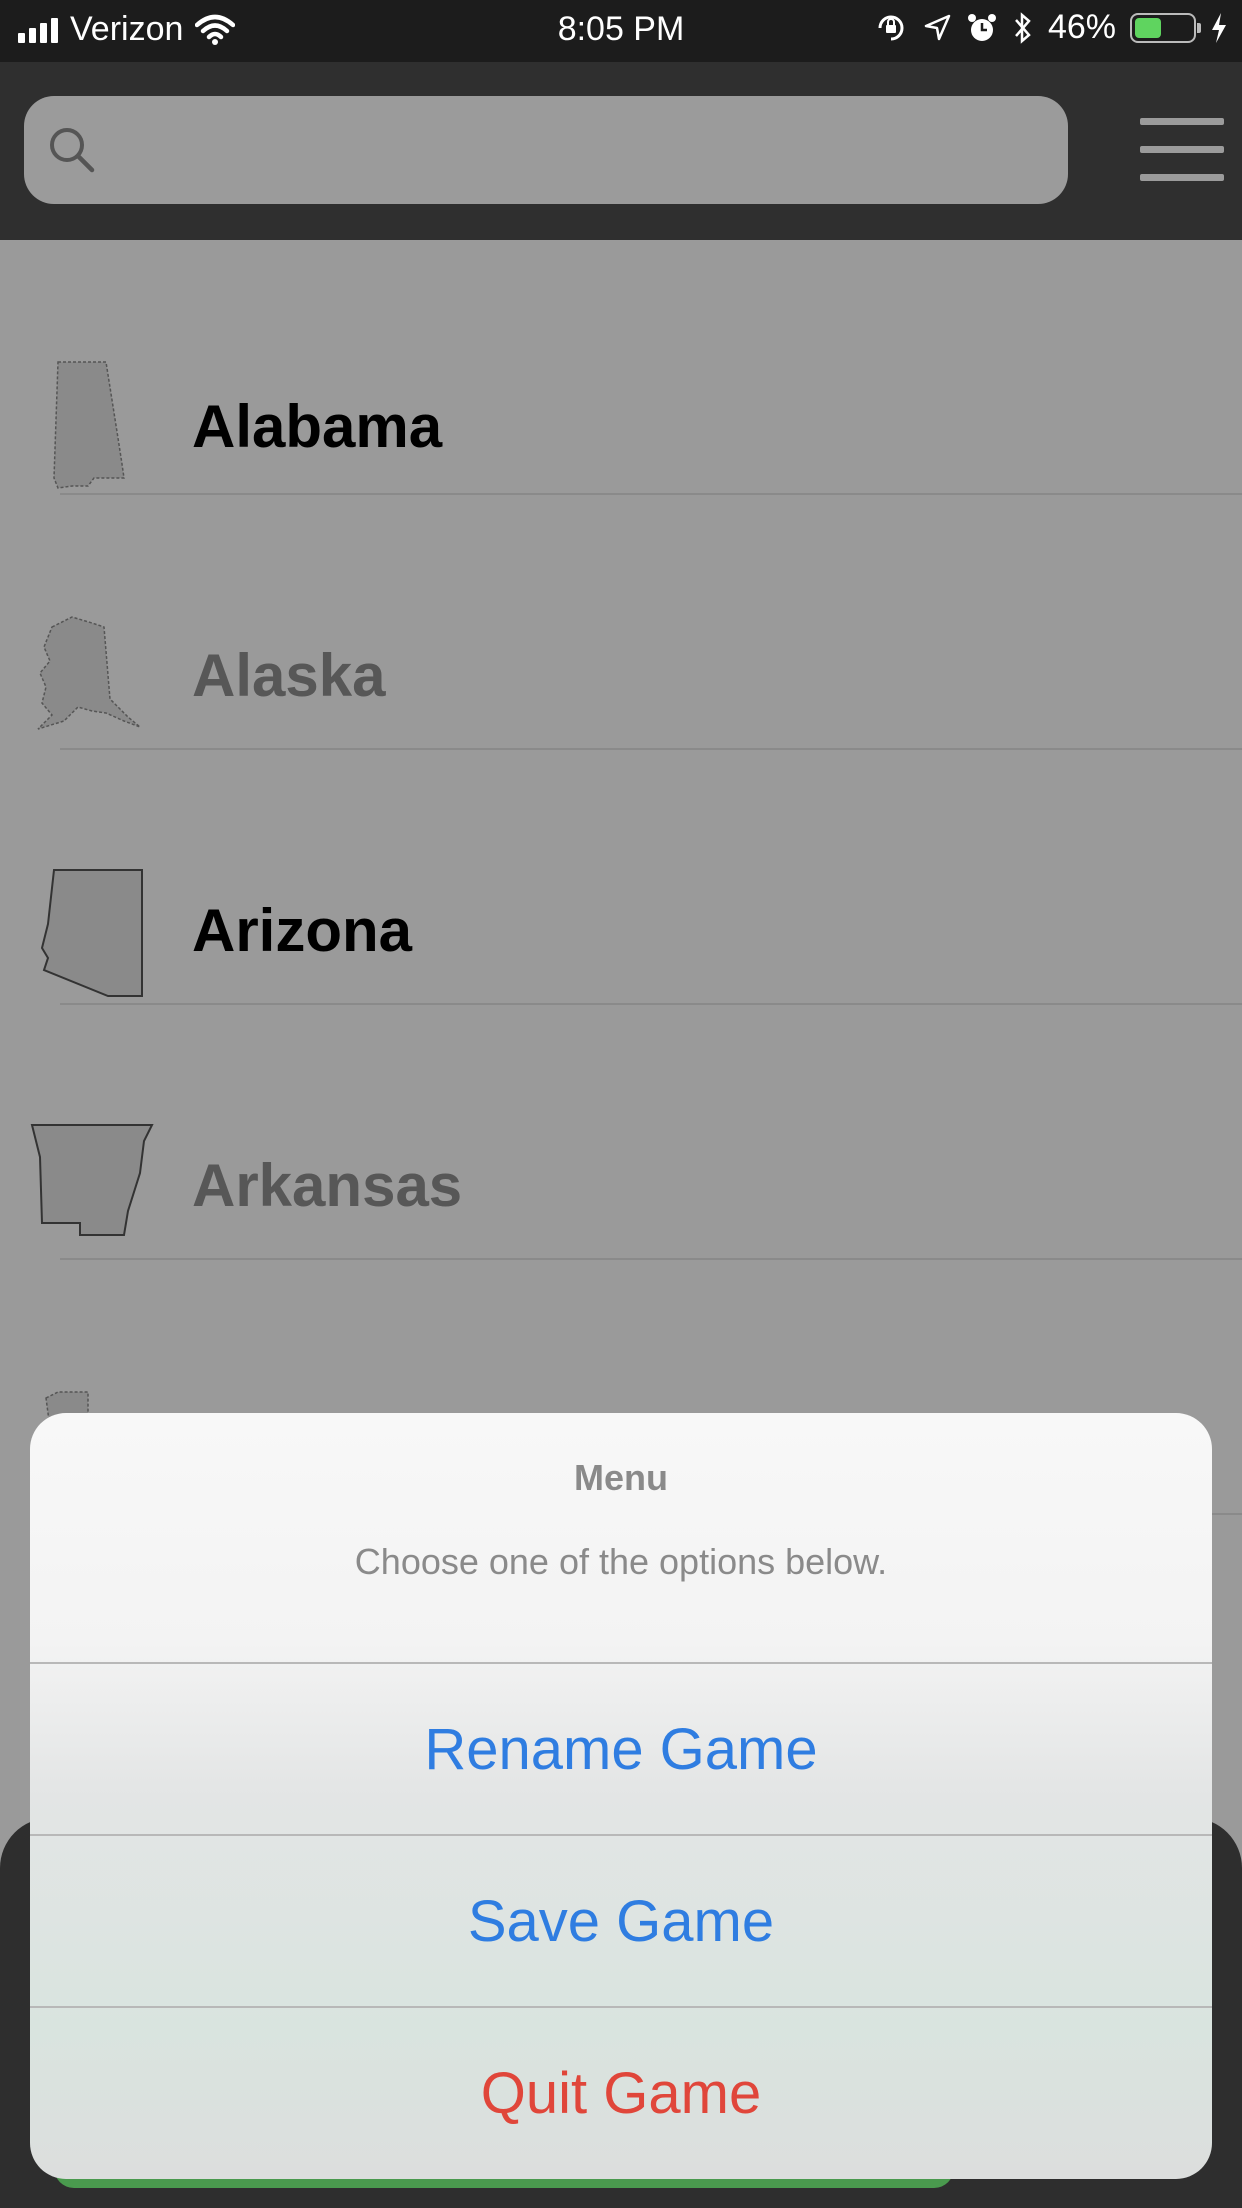 The width and height of the screenshot is (1242, 2208). I want to click on location-arrow-icon, so click(937, 27).